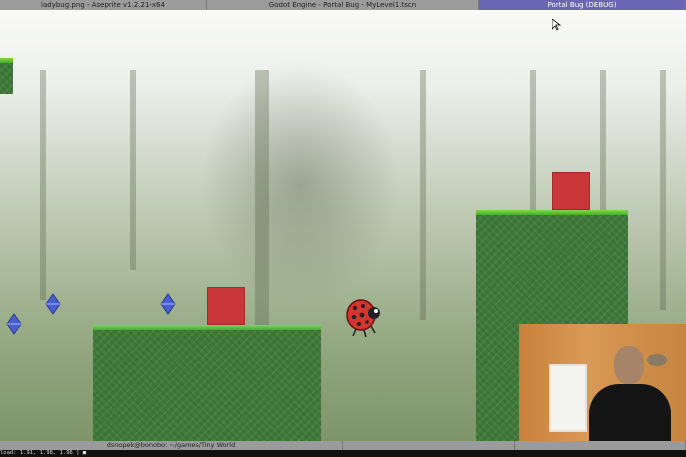  Describe the element at coordinates (171, 445) in the screenshot. I see `task-terminal: dsnopek@bonobo: ~/games/Tiny World` at that location.